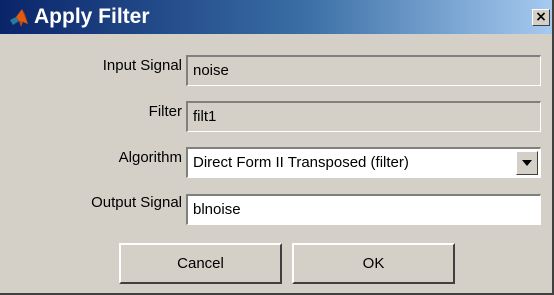  I want to click on algorithm-selected-value: Direct Form II Transposed (filter), so click(301, 162).